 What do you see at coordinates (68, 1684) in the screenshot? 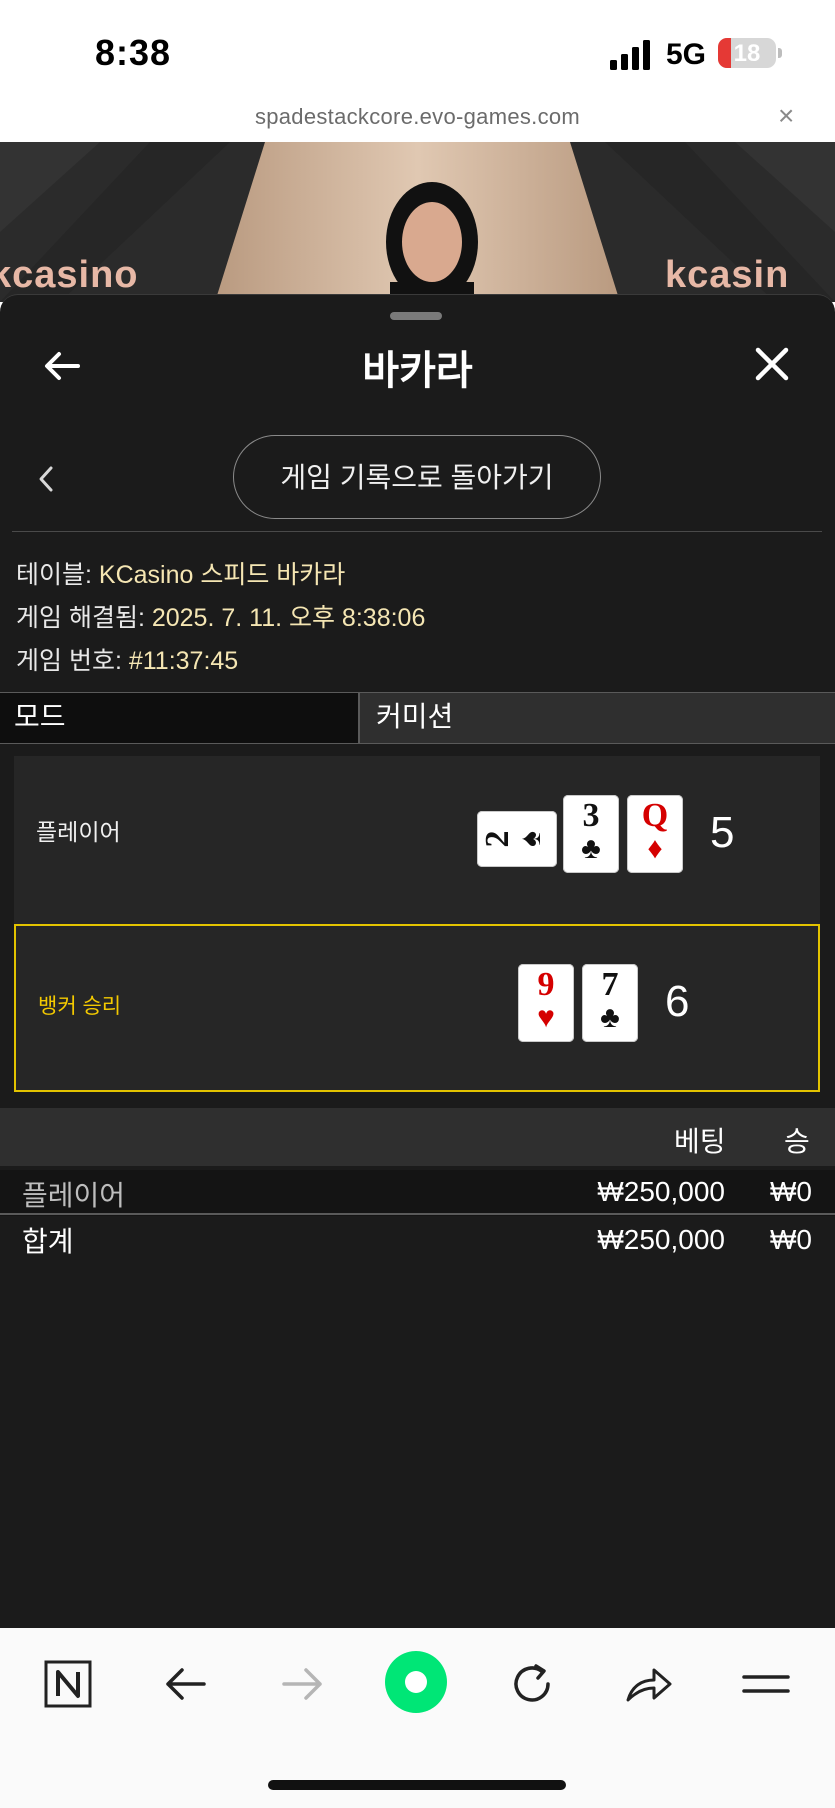
I see `n-logo-icon` at bounding box center [68, 1684].